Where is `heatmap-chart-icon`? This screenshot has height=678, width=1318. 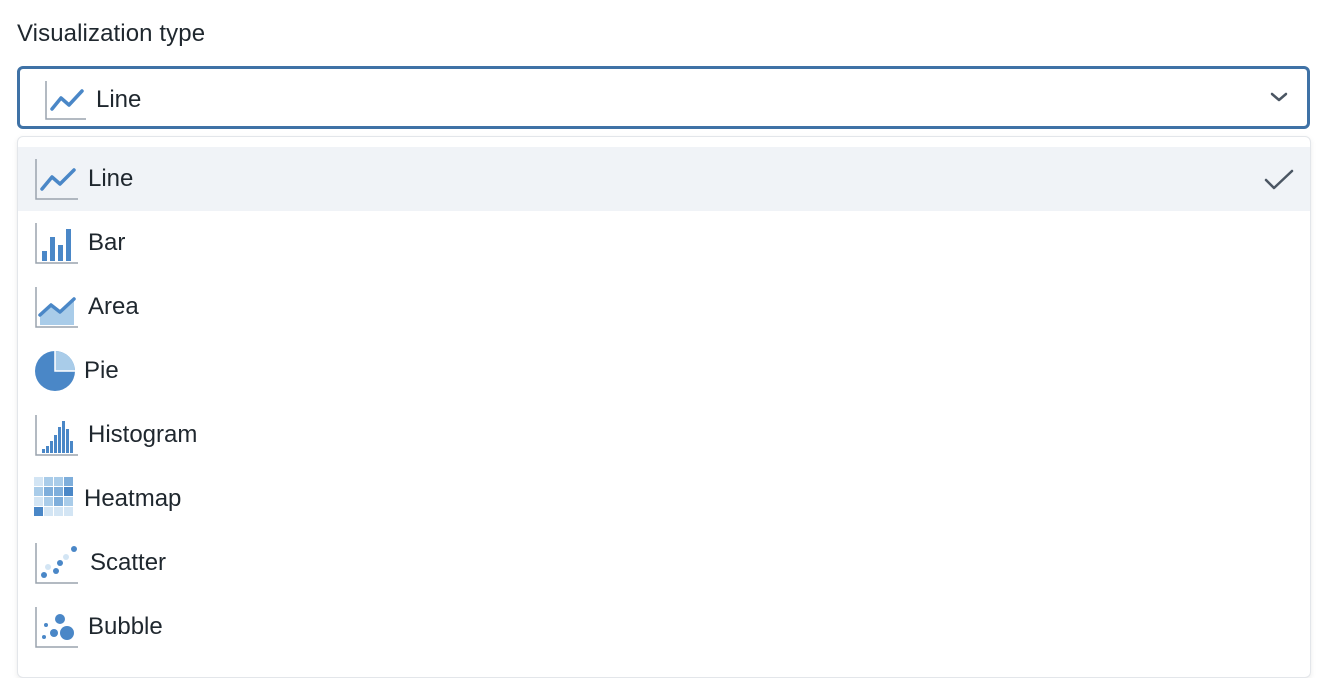 heatmap-chart-icon is located at coordinates (53, 496).